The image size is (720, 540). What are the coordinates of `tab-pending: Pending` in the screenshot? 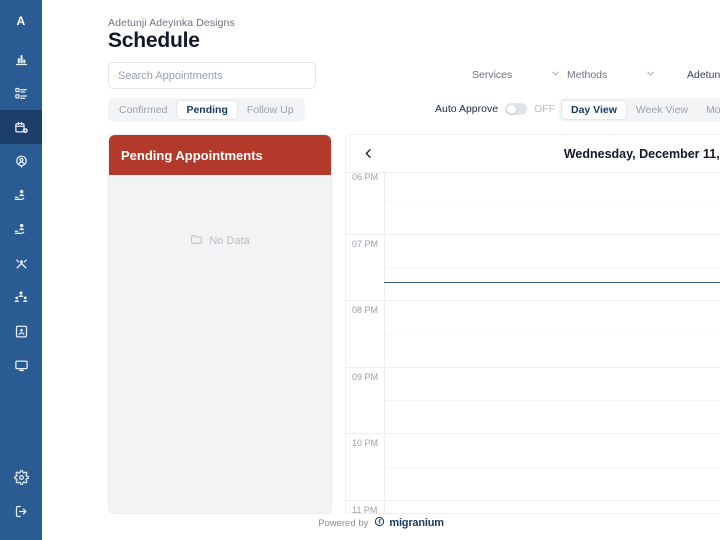 It's located at (207, 110).